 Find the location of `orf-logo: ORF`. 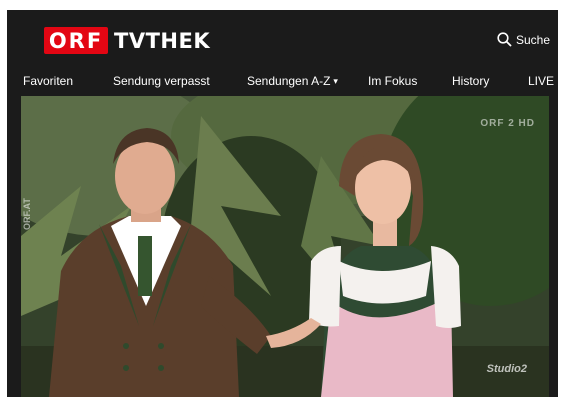

orf-logo: ORF is located at coordinates (76, 40).